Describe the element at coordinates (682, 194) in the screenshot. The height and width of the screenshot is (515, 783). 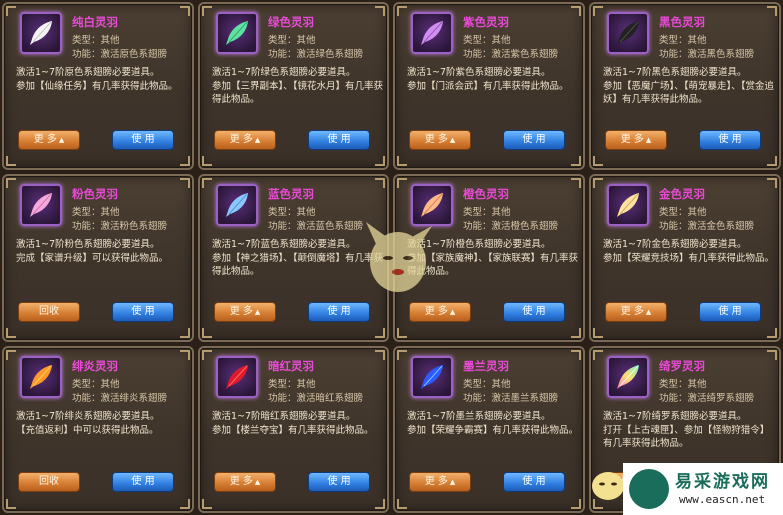
I see `item-name: 金色灵羽` at that location.